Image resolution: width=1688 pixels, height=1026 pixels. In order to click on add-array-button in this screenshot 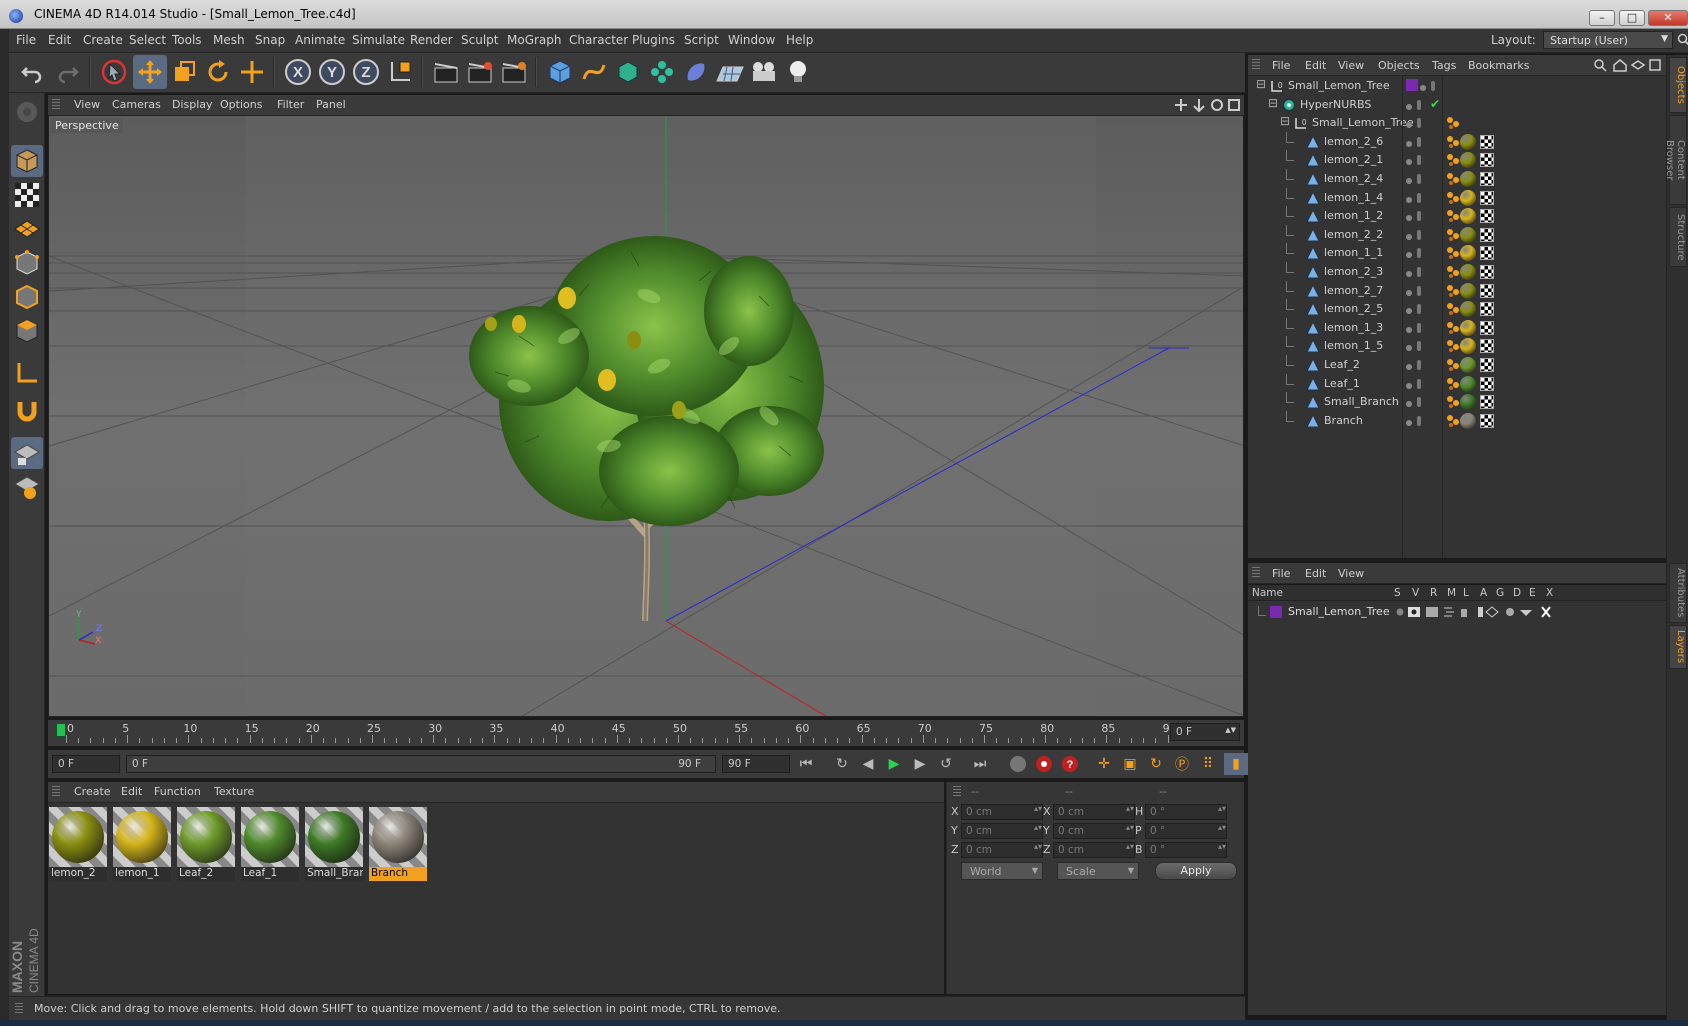, I will do `click(662, 72)`.